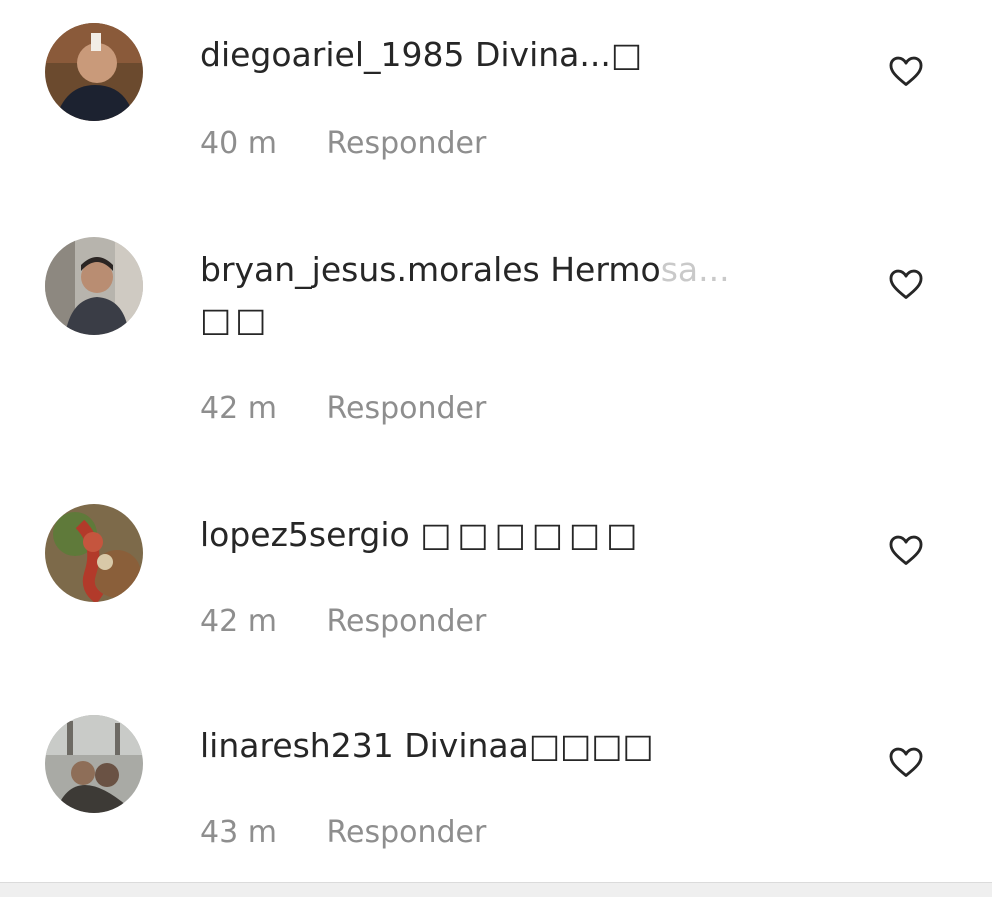 Image resolution: width=992 pixels, height=897 pixels. I want to click on timestamp: 43 m, so click(238, 832).